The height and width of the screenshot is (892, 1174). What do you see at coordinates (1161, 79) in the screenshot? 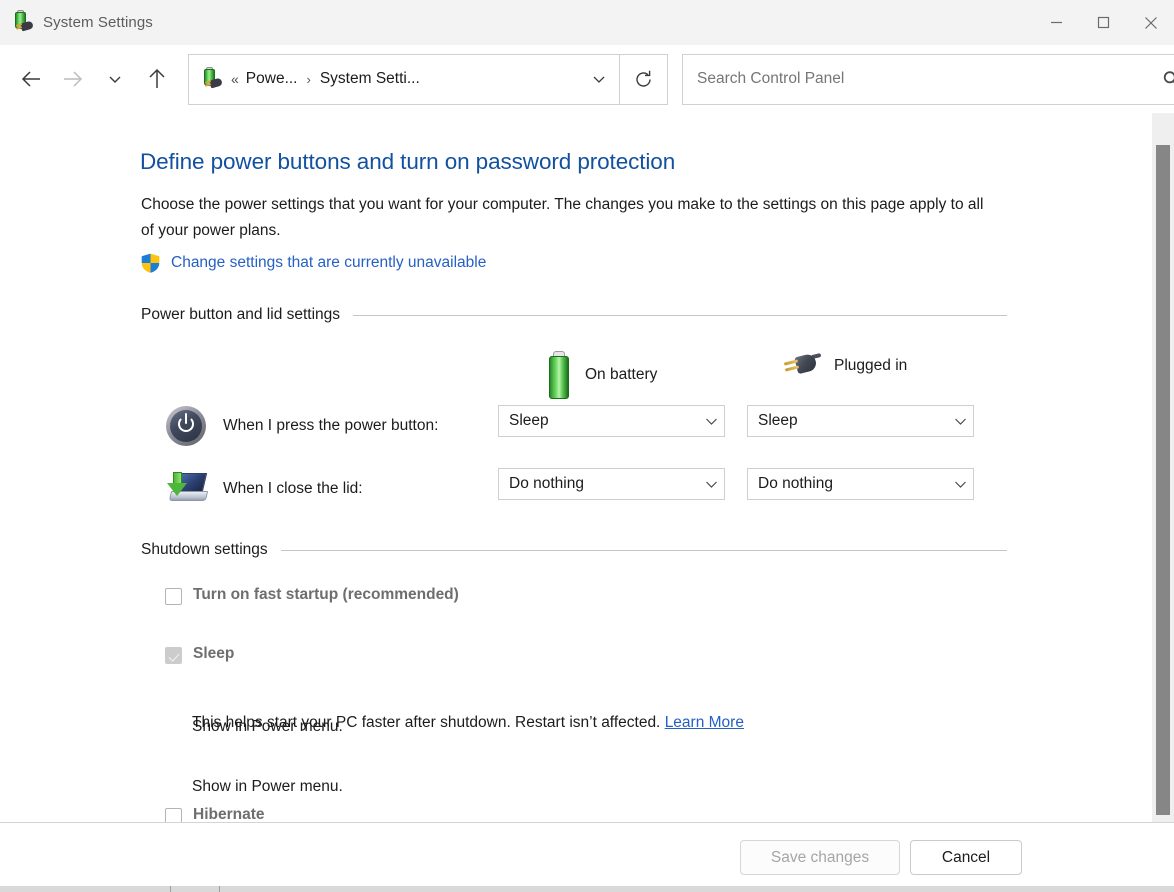
I see `search-icon` at bounding box center [1161, 79].